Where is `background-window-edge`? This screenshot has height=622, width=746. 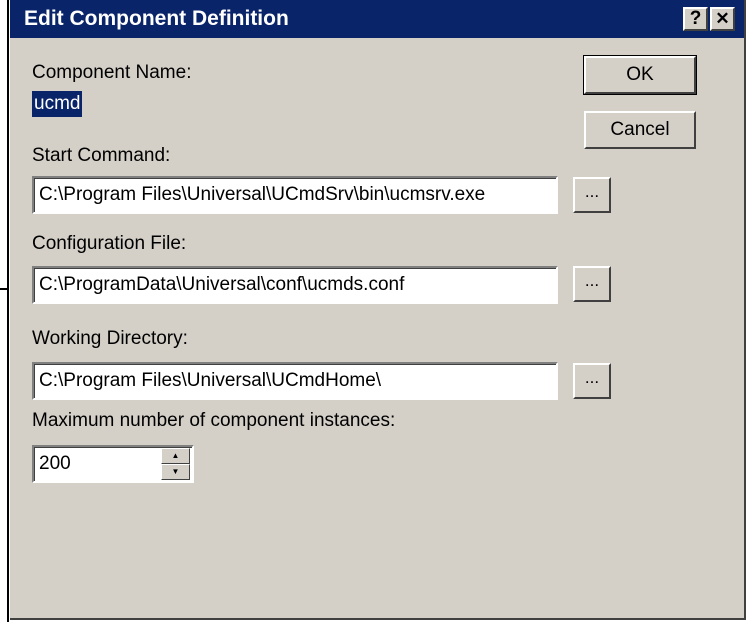 background-window-edge is located at coordinates (8, 311).